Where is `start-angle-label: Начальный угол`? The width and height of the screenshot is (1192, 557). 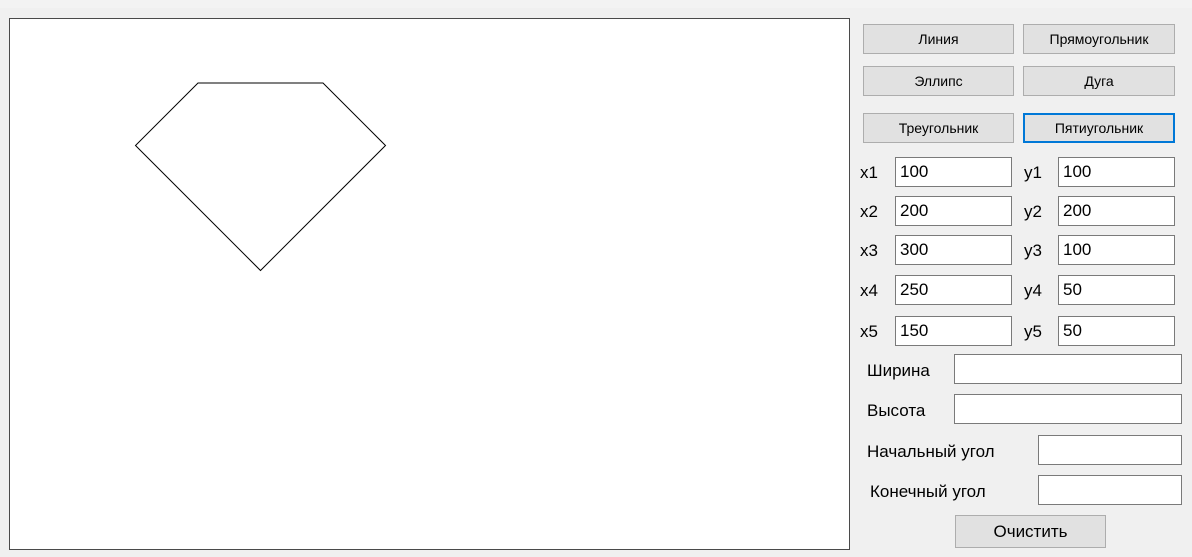
start-angle-label: Начальный угол is located at coordinates (931, 451).